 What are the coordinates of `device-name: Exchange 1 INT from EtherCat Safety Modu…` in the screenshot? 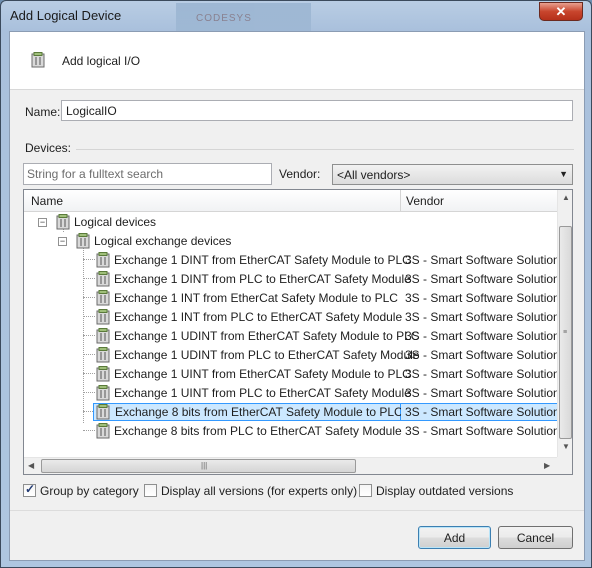 It's located at (256, 298).